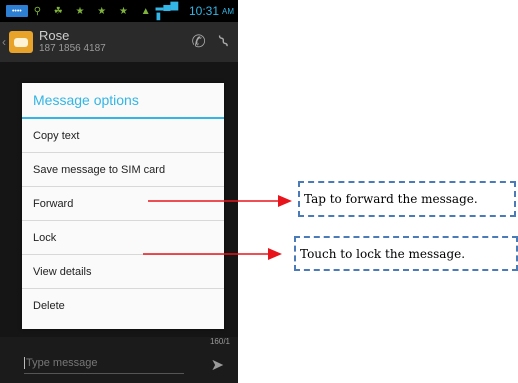  Describe the element at coordinates (383, 253) in the screenshot. I see `lock-callout-text: Touch to lock the message.` at that location.